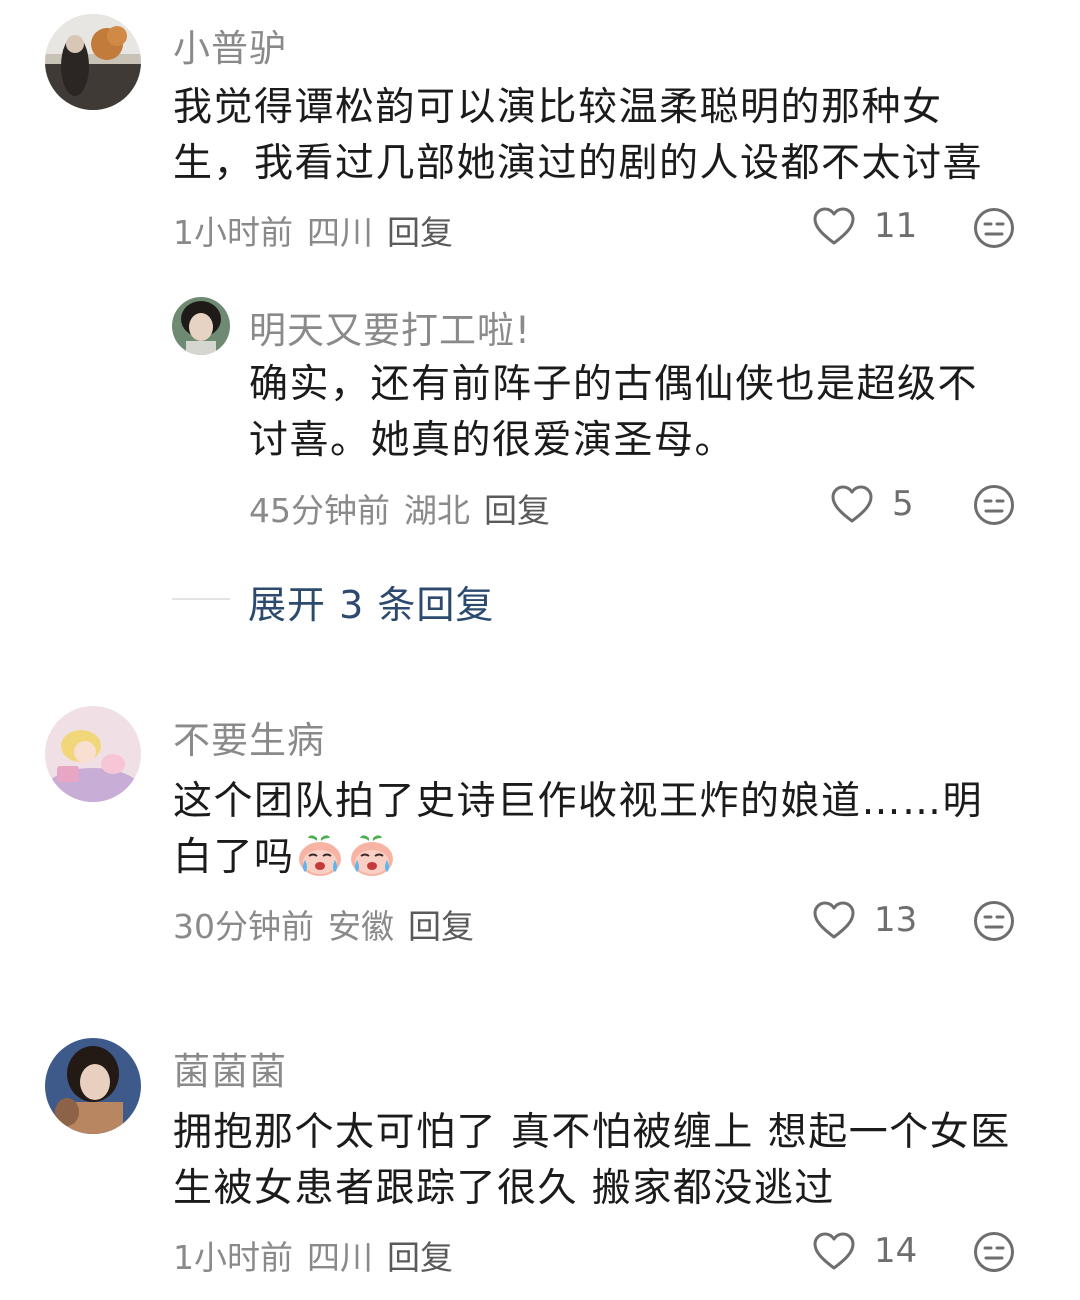  I want to click on like-count: 14, so click(896, 1251).